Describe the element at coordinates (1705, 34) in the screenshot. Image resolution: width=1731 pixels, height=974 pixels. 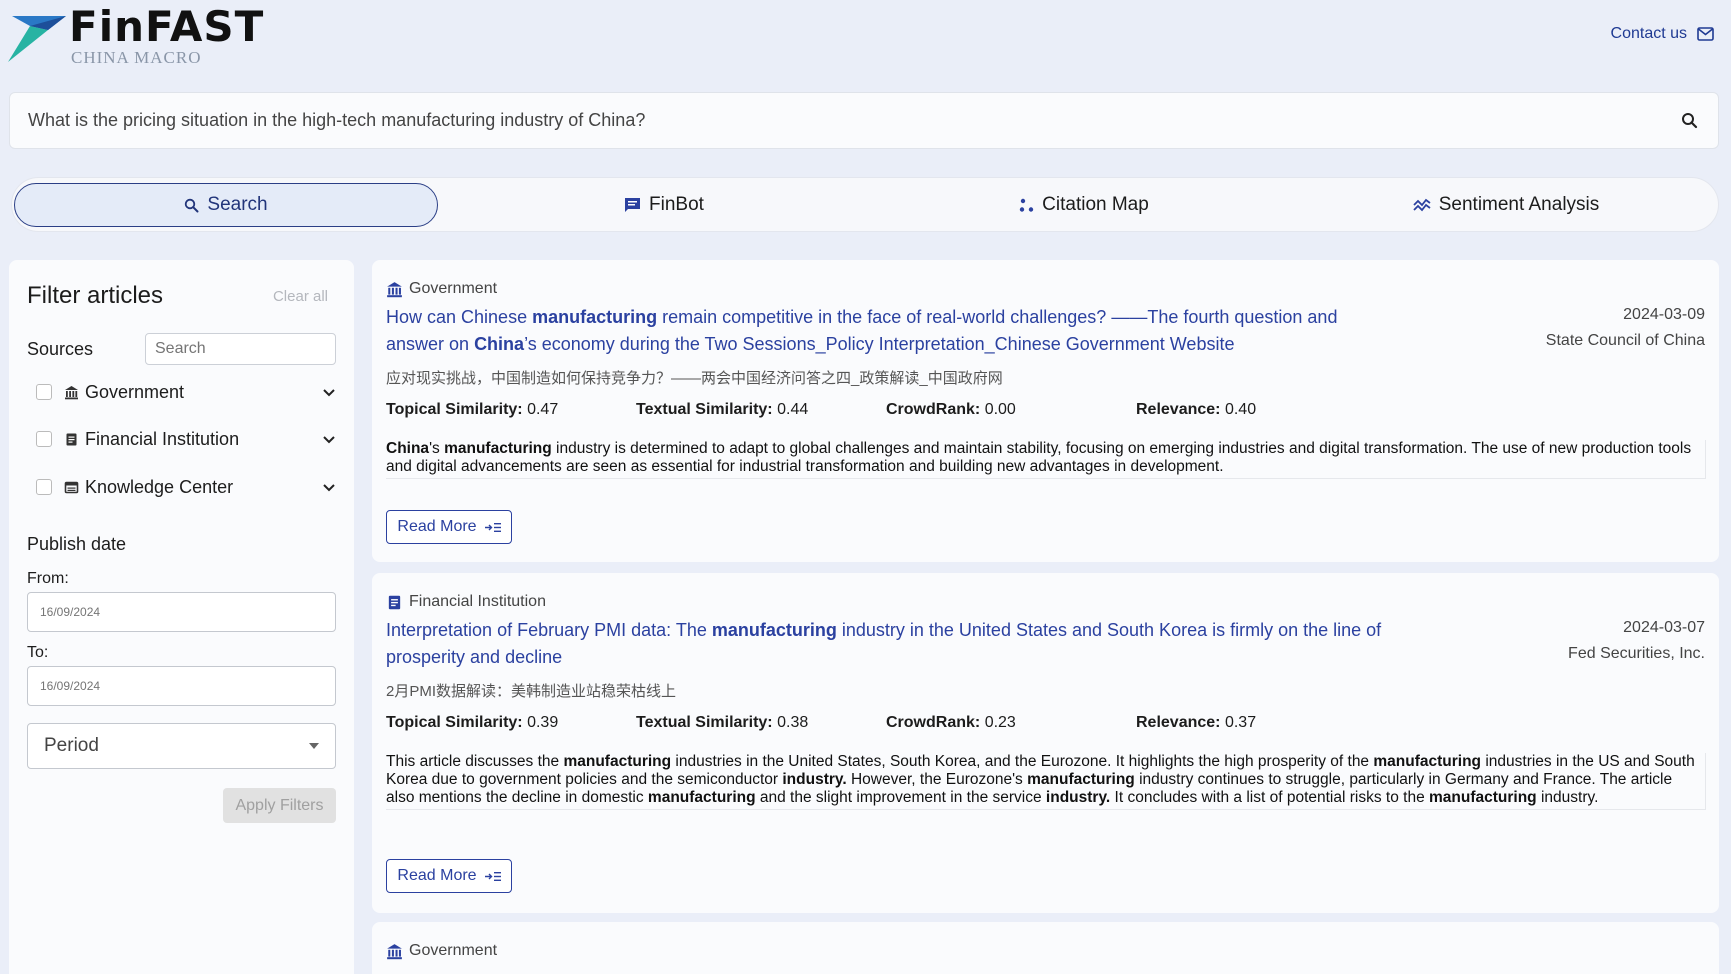
I see `mail-icon` at that location.